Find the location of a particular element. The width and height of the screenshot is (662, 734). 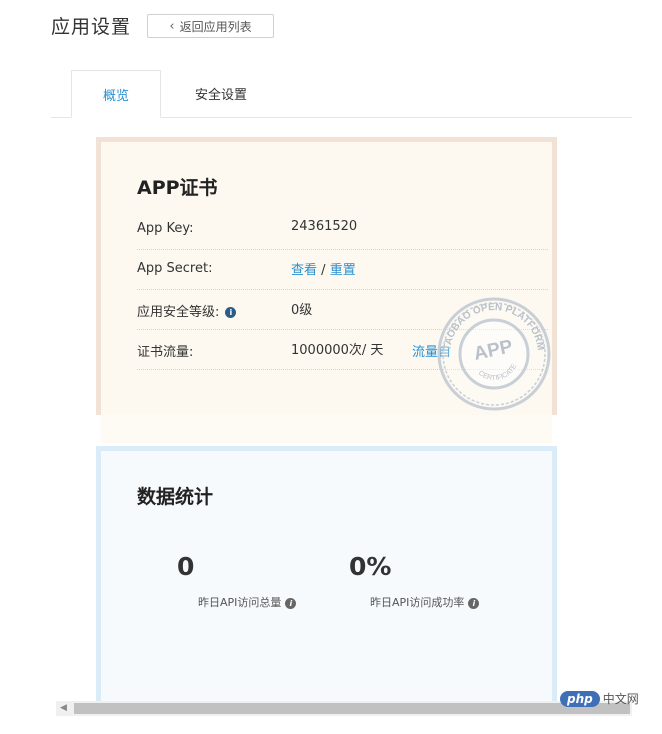

app-key-label: App Key: is located at coordinates (165, 228).